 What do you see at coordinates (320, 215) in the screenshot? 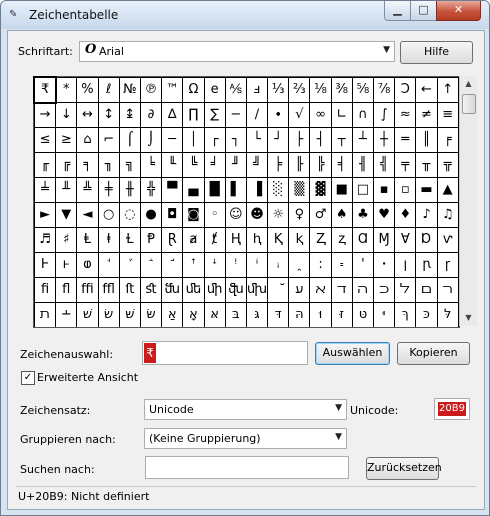
I see `character-cell: ♂` at bounding box center [320, 215].